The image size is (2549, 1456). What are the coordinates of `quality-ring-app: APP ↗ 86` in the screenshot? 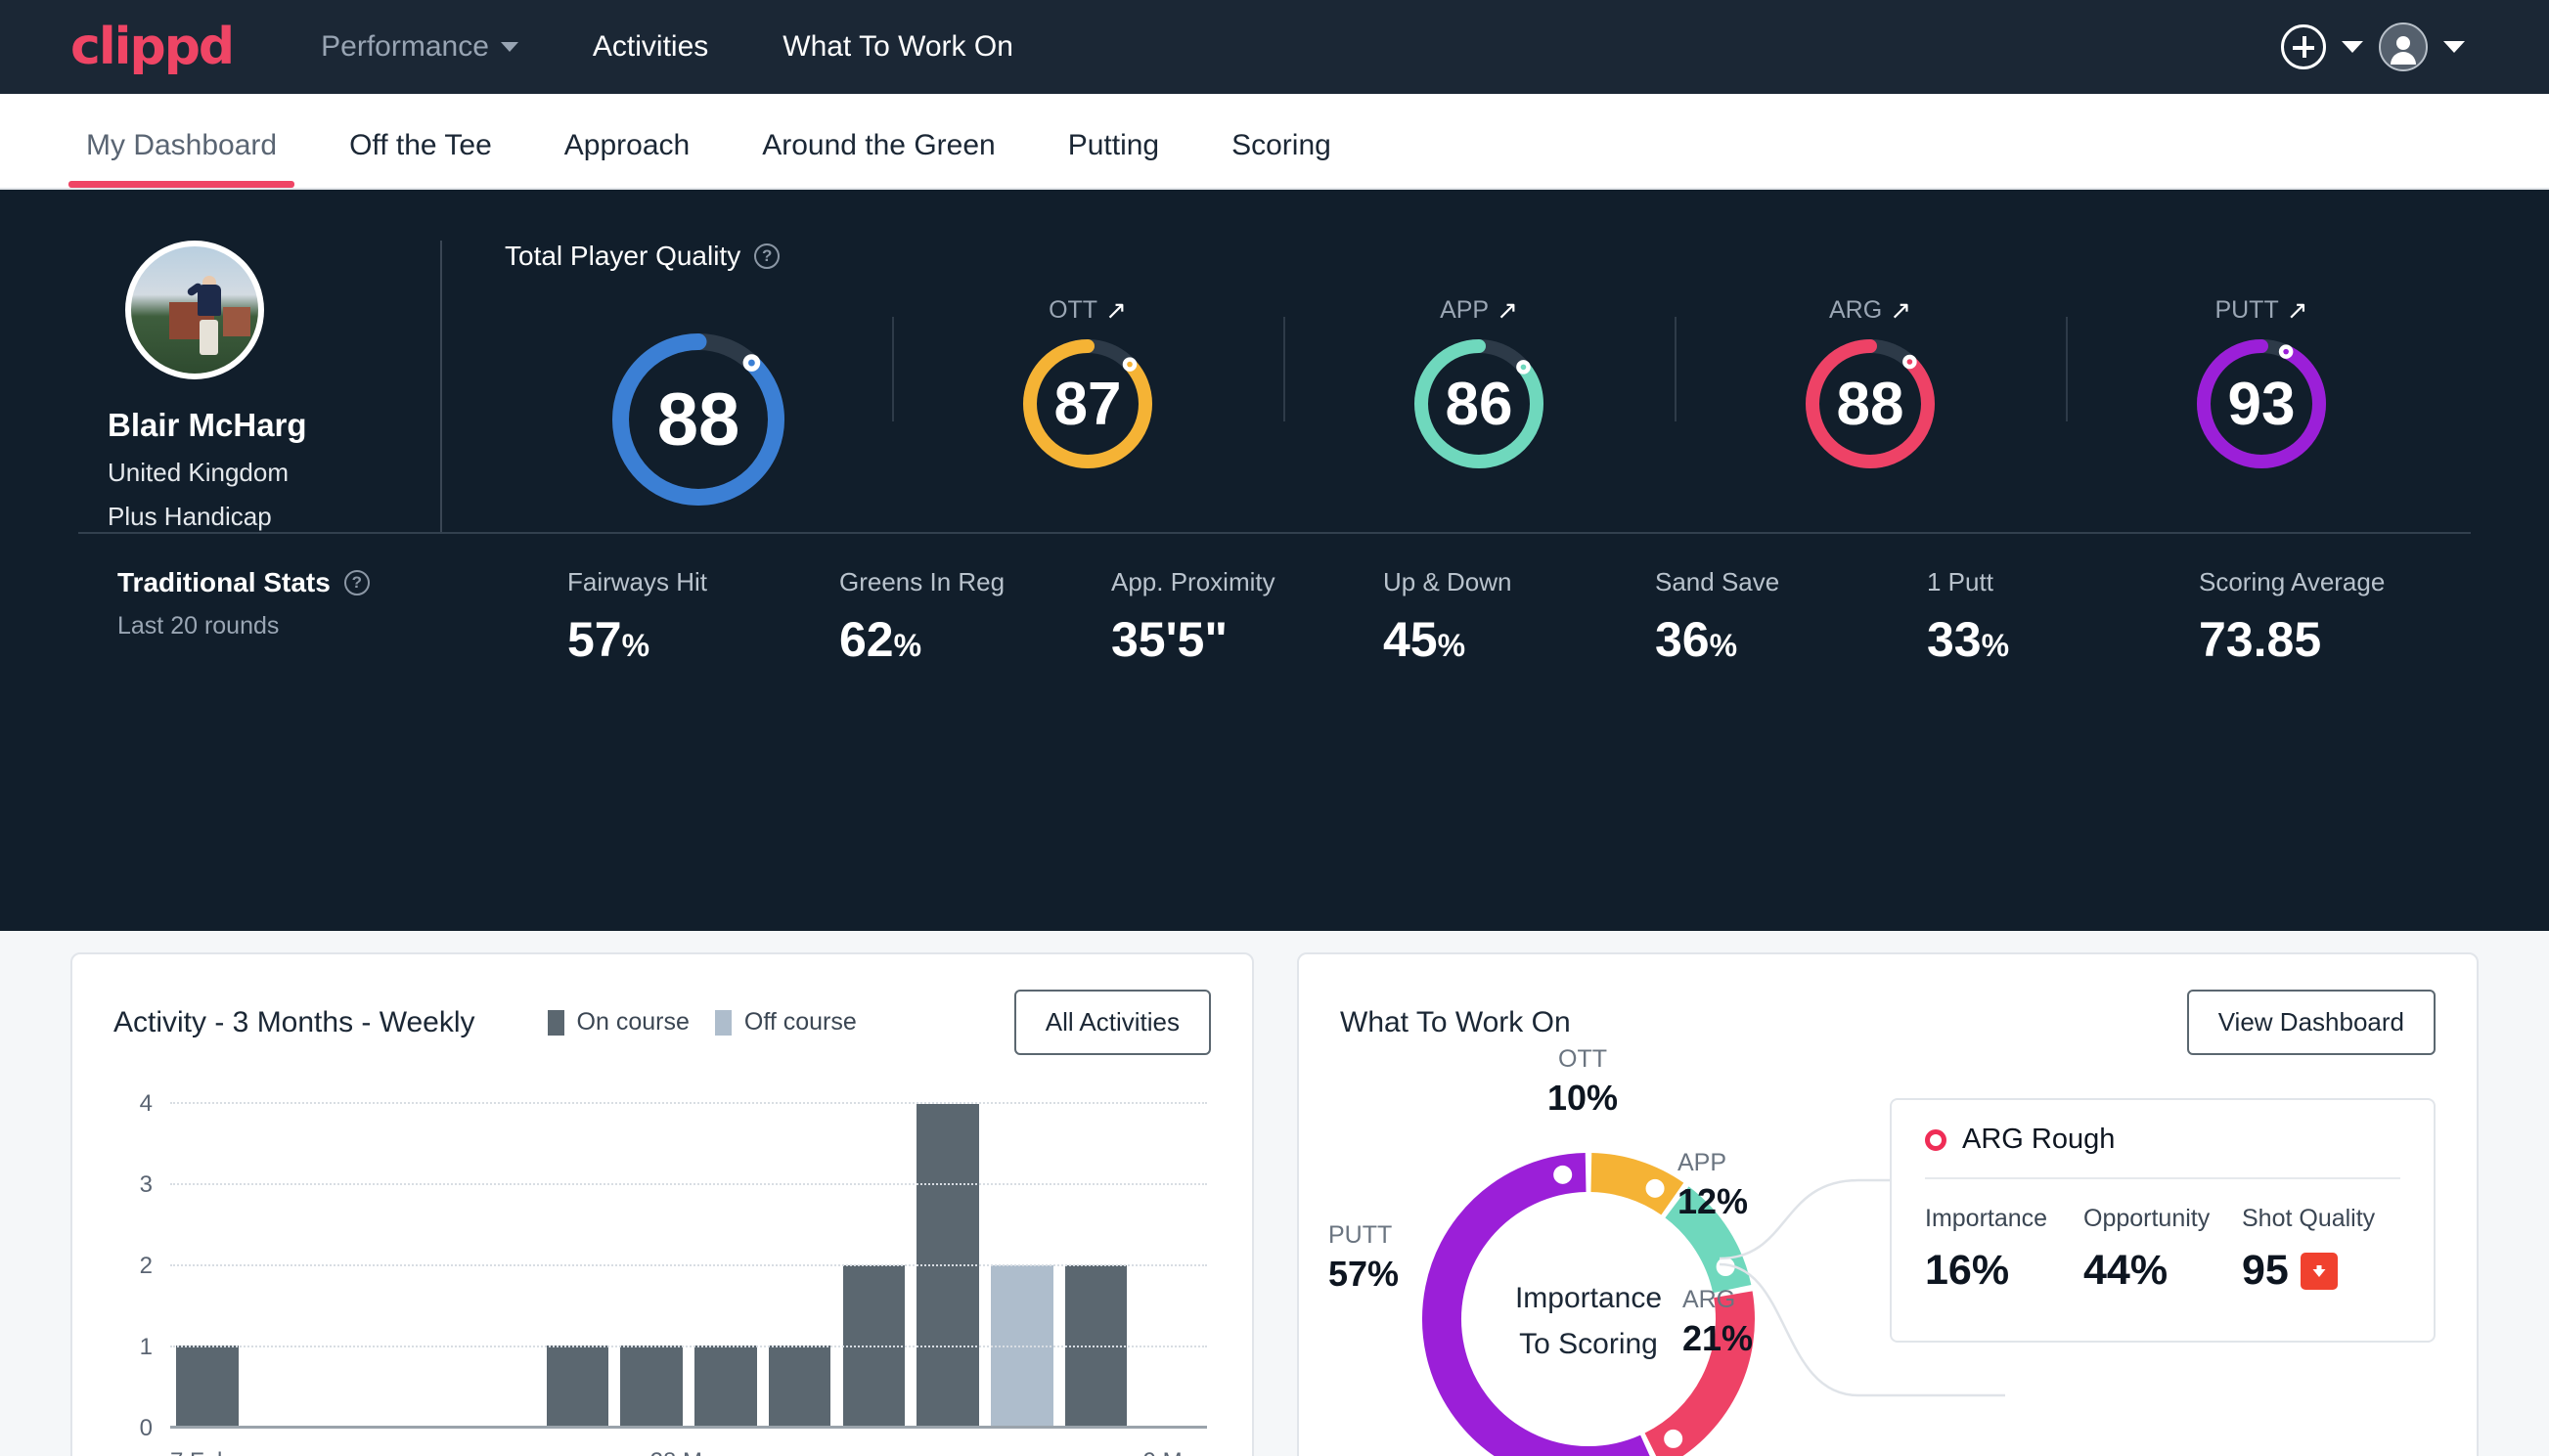 It's located at (1479, 381).